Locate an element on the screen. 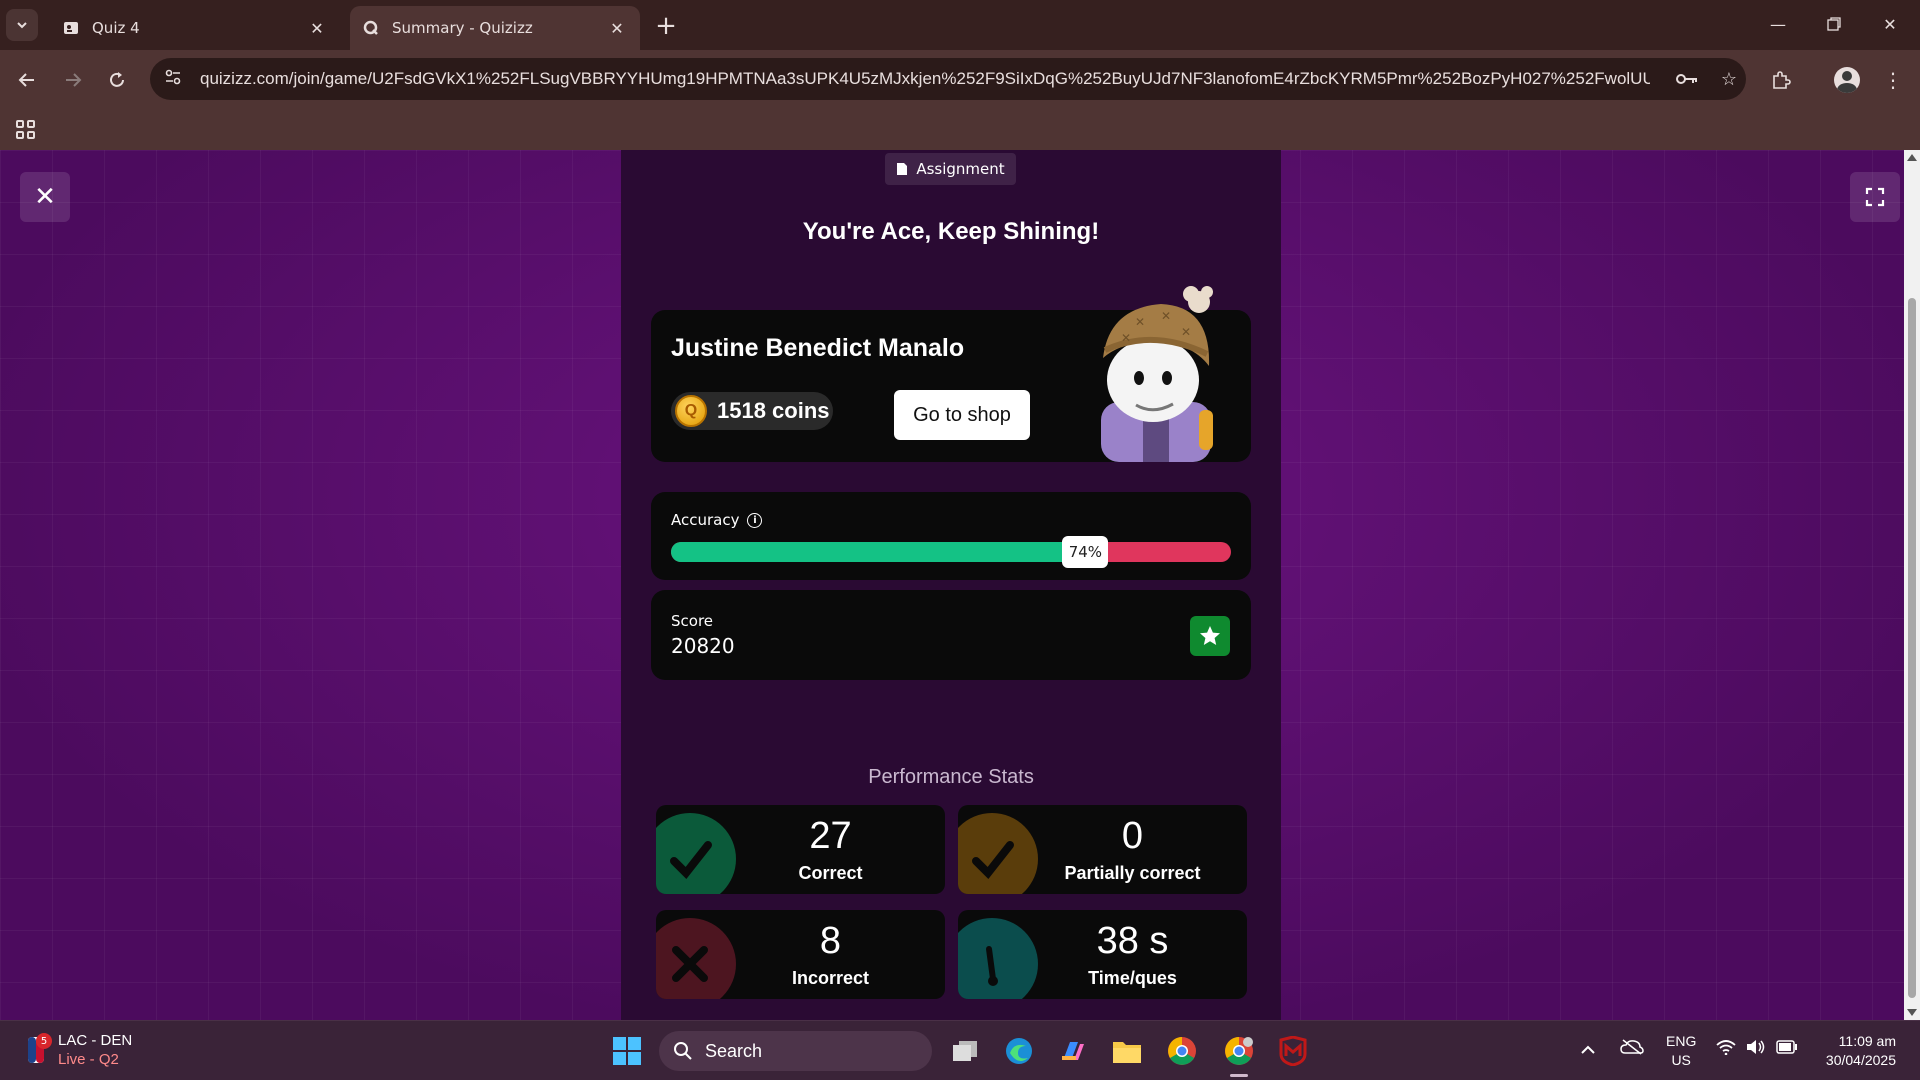  coins-count: 1518 coins is located at coordinates (773, 410).